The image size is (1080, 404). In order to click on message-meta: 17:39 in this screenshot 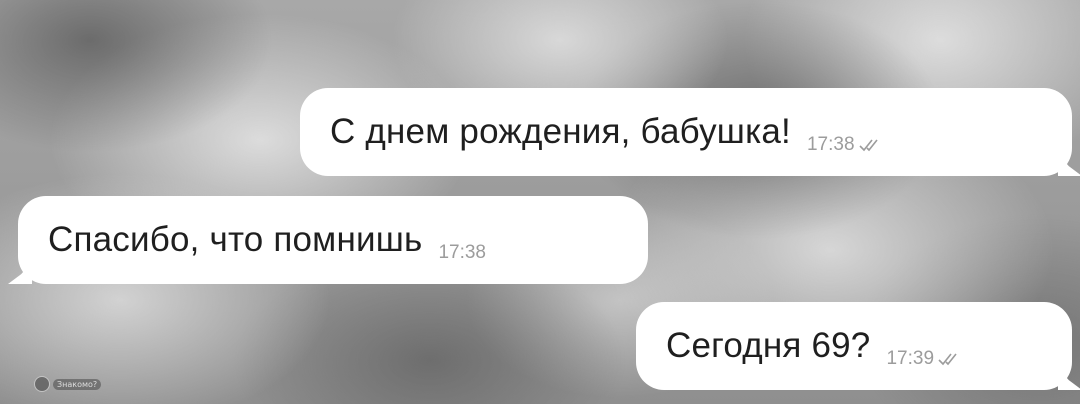, I will do `click(924, 359)`.